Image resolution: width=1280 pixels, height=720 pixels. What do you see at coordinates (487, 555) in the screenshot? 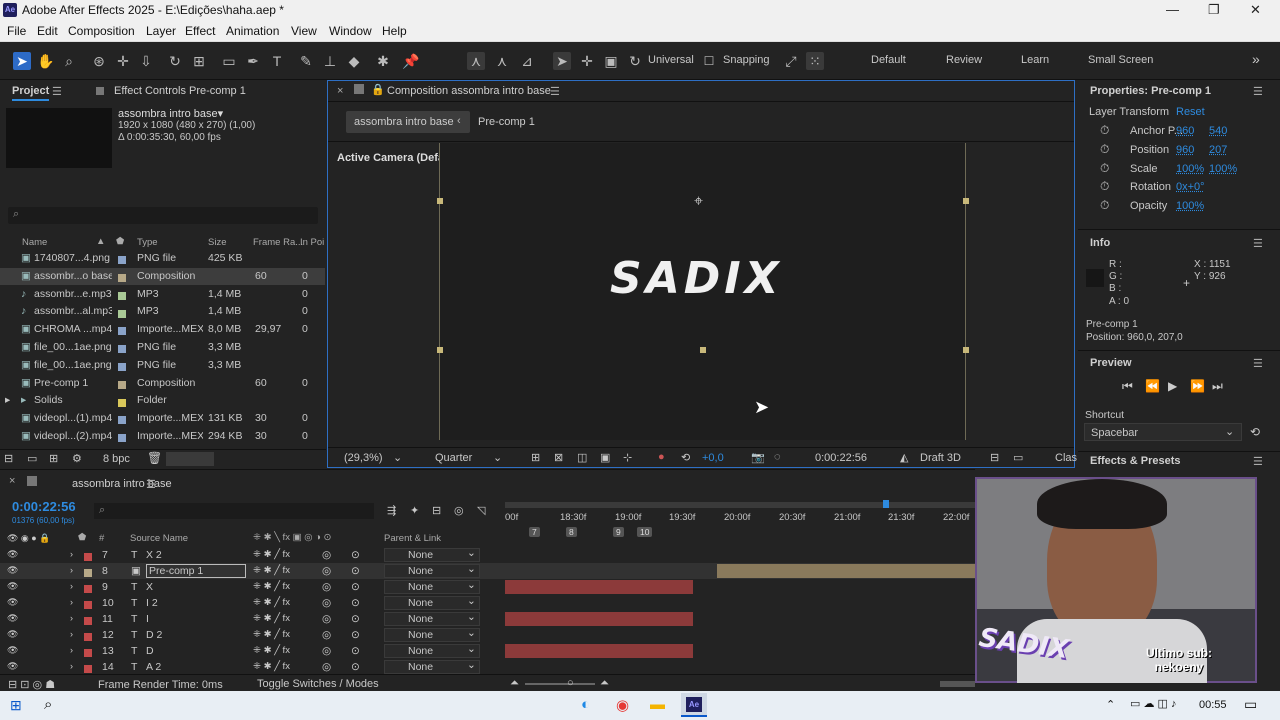
I see `layer-row: 👁 › 7 T X 2 ⁜ ✱ ╱ fx ◎ ⊙ None ⌄` at bounding box center [487, 555].